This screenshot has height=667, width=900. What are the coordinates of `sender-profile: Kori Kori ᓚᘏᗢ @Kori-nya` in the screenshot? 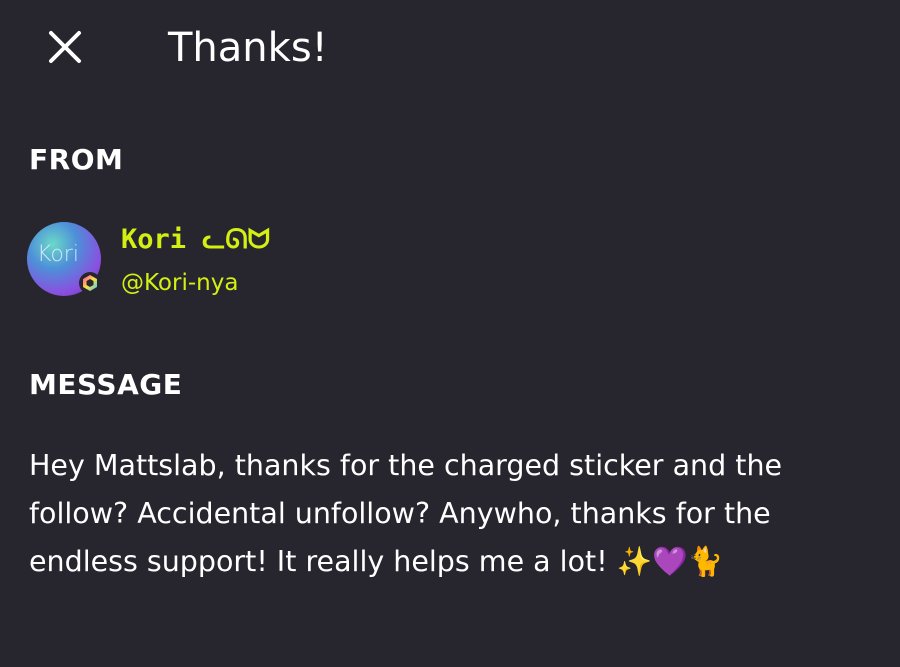 It's located at (327, 262).